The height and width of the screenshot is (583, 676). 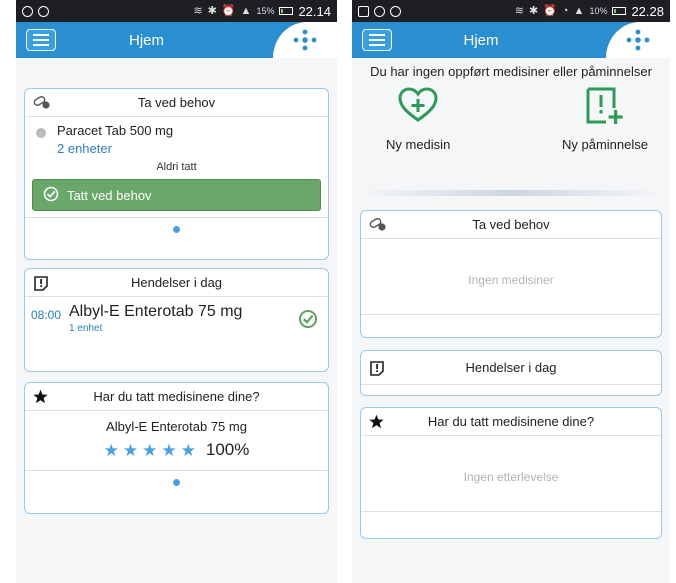 What do you see at coordinates (511, 280) in the screenshot?
I see `empty-medicines-text: Ingen medisiner` at bounding box center [511, 280].